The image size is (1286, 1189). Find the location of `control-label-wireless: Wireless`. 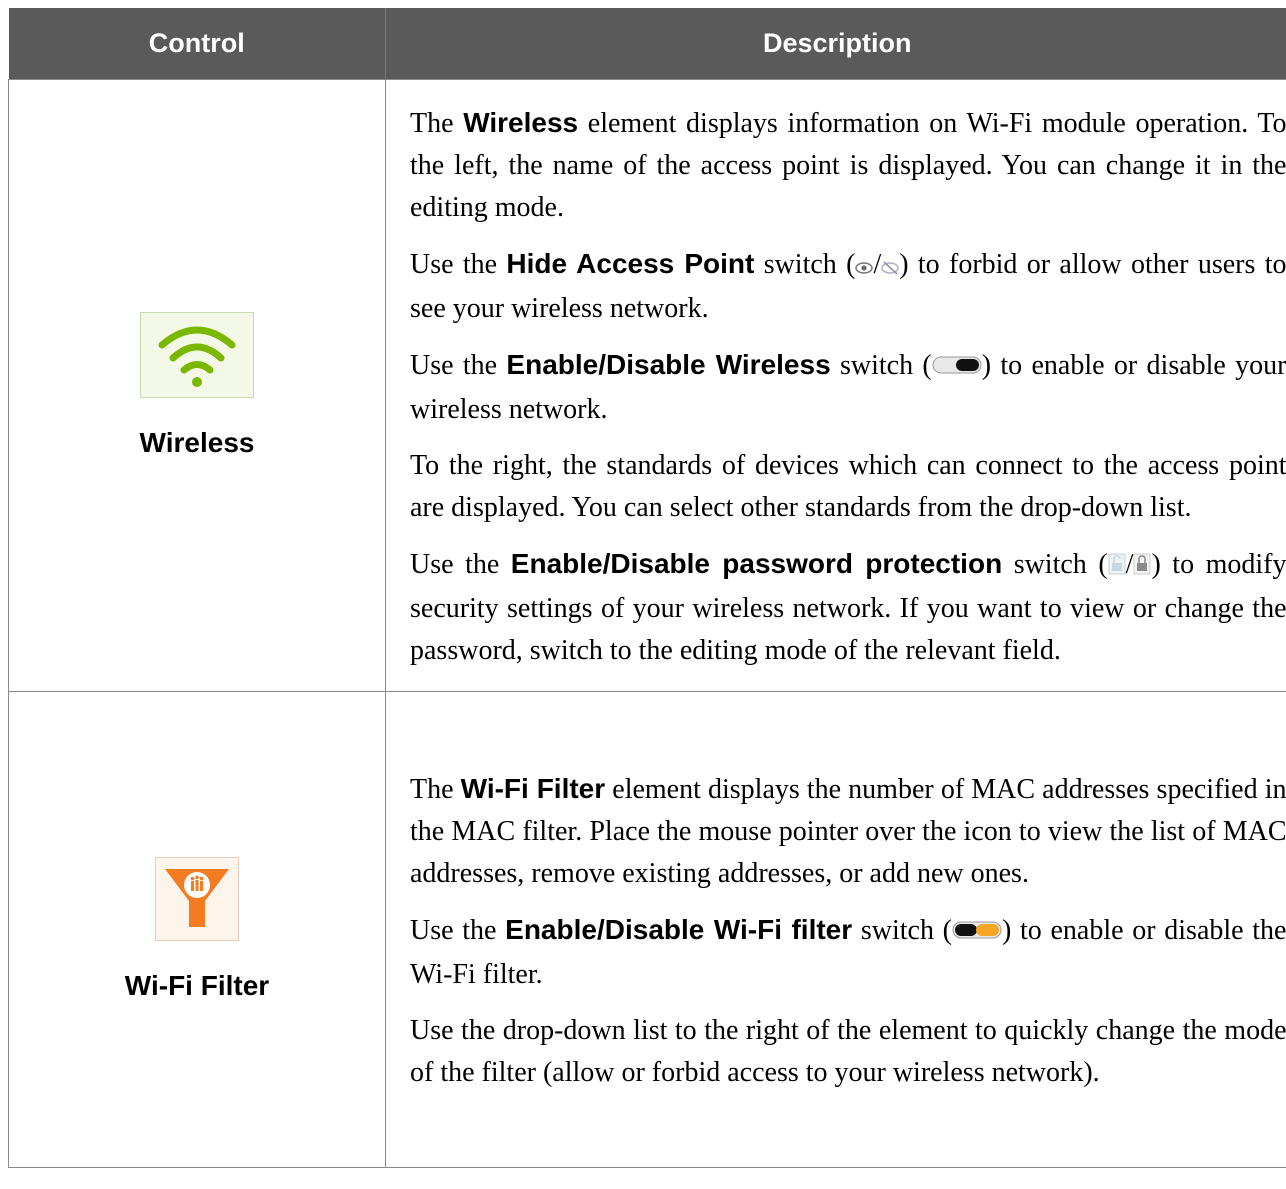

control-label-wireless: Wireless is located at coordinates (197, 442).